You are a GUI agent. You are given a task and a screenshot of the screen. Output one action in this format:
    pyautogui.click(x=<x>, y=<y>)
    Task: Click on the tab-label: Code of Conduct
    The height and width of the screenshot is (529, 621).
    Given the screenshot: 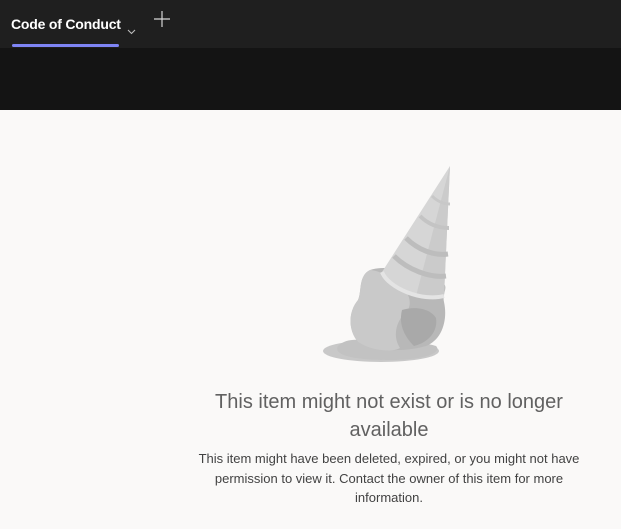 What is the action you would take?
    pyautogui.click(x=66, y=24)
    